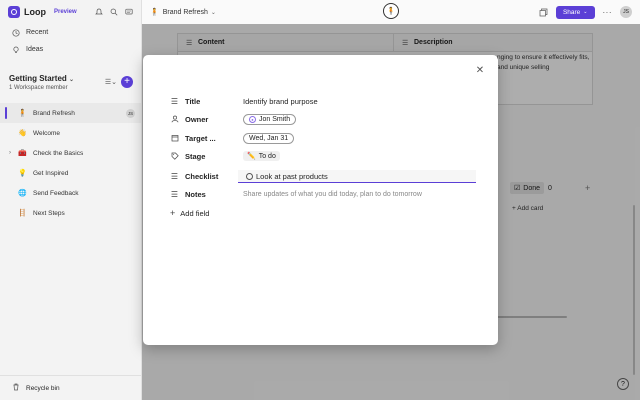 This screenshot has width=640, height=400. I want to click on recycle-bin-label: Recycle bin, so click(43, 388).